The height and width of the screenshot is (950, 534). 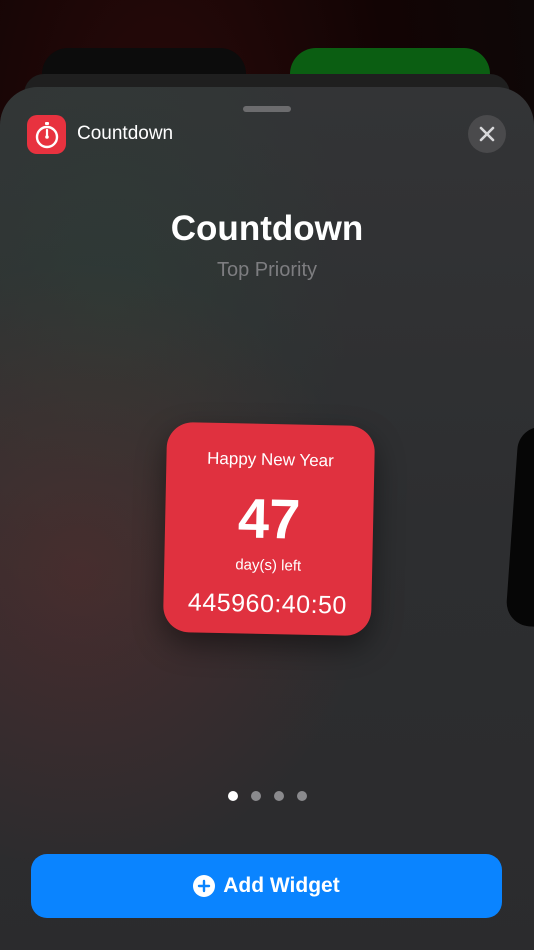 I want to click on sheet-grabber, so click(x=267, y=109).